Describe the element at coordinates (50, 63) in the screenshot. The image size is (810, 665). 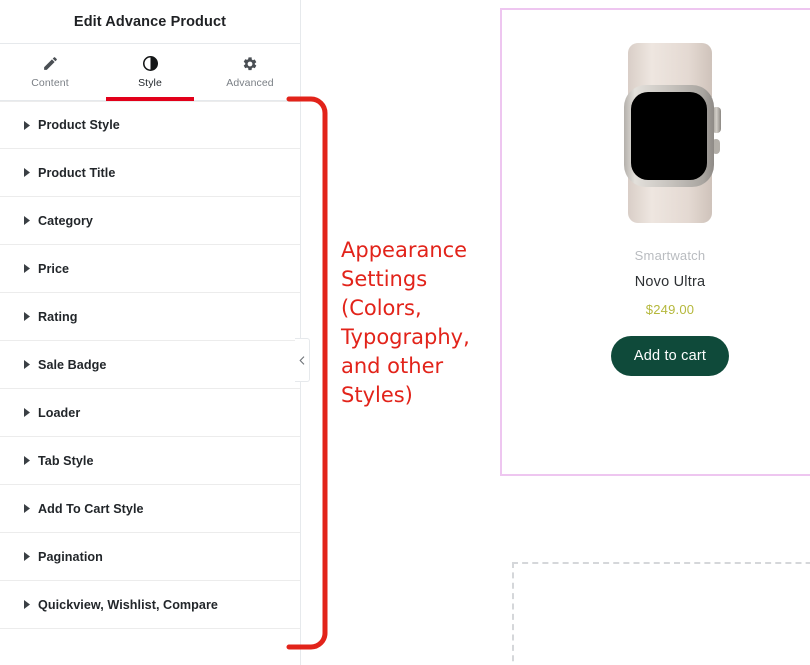
I see `pencil-icon` at that location.